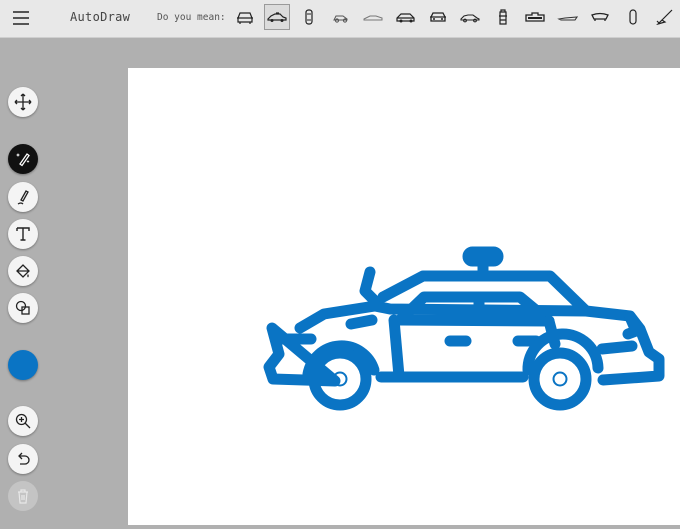  I want to click on suggestion-car-side, so click(470, 17).